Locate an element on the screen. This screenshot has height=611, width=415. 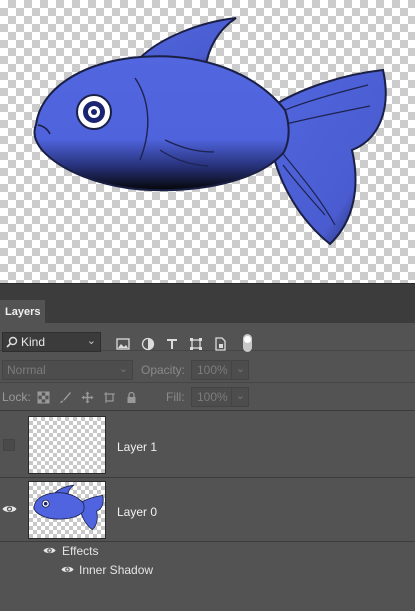
tab-layers: Layers is located at coordinates (23, 312).